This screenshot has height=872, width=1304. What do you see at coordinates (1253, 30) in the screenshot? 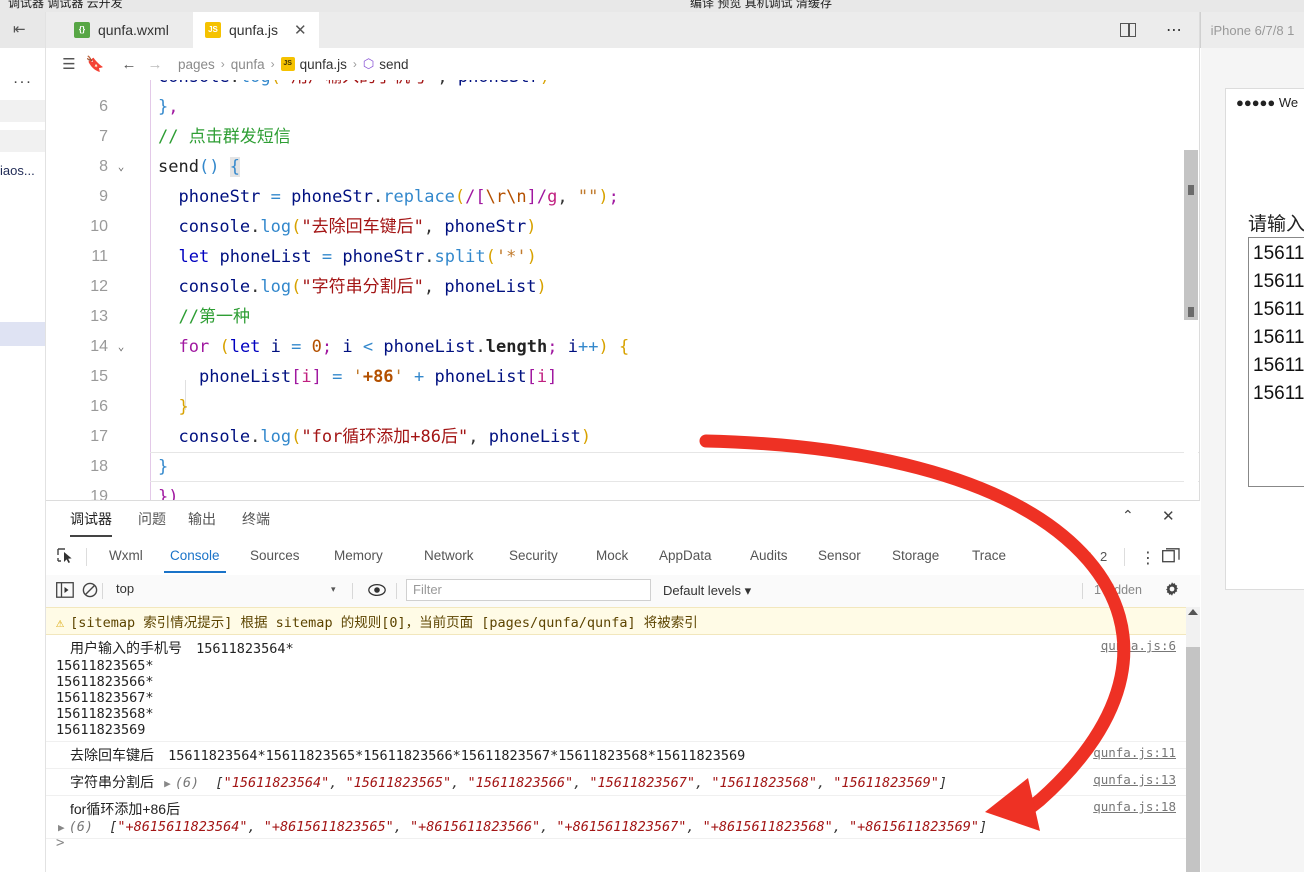
I see `device-name: iPhone 6/7/8 1` at bounding box center [1253, 30].